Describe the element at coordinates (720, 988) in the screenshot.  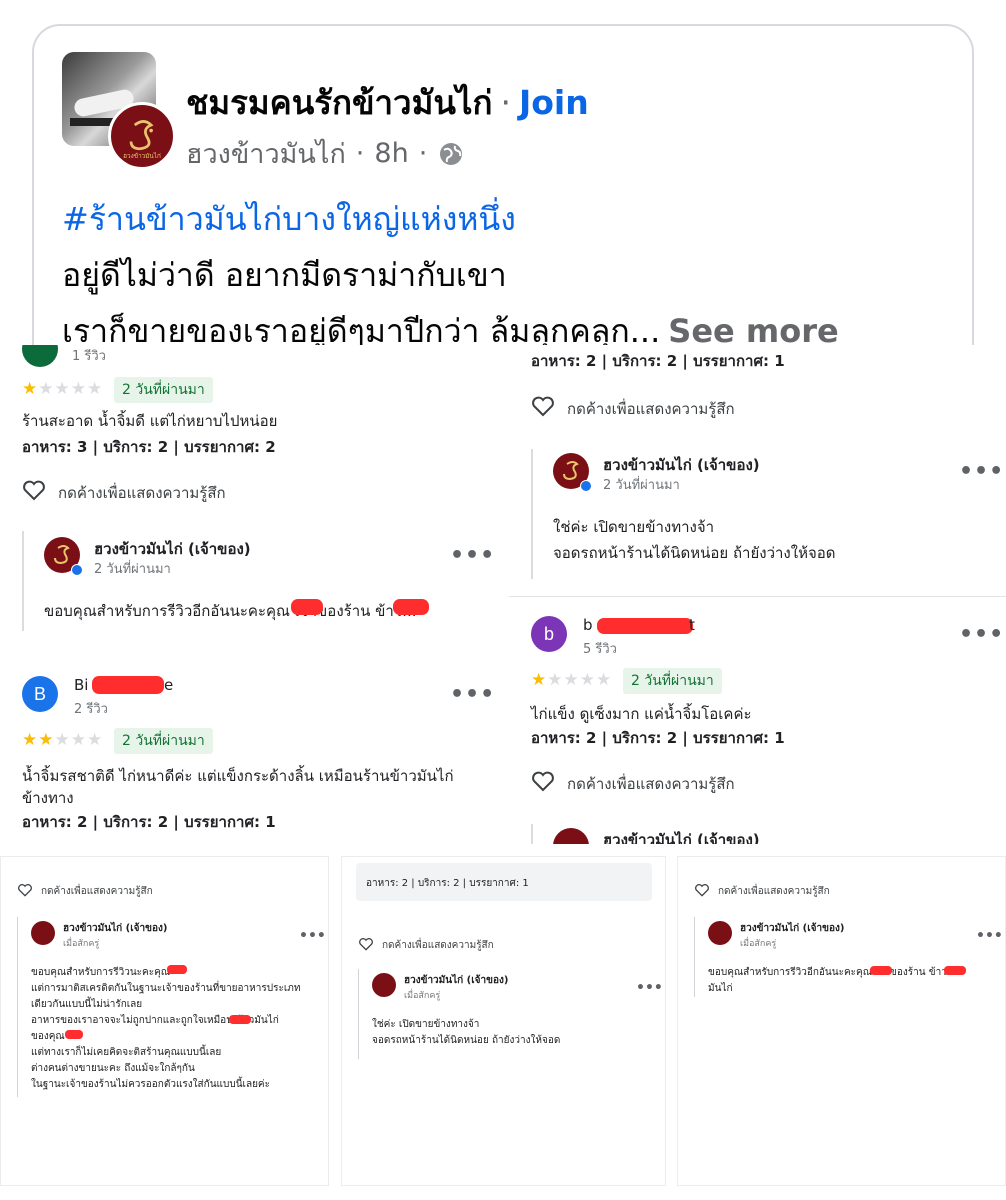
I see `owner-reply-text: มันไก่` at that location.